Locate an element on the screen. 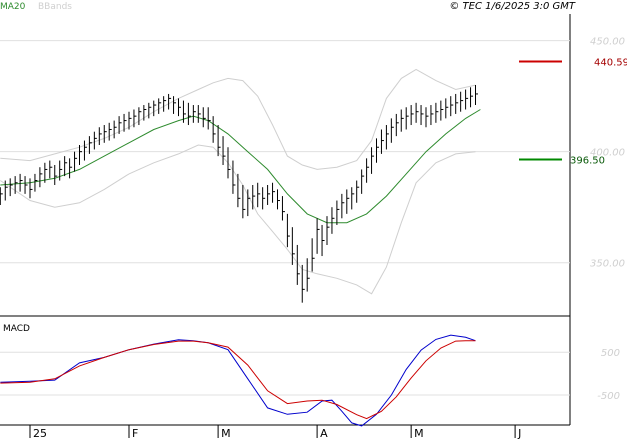  resistance-price-label: 440.59 is located at coordinates (610, 63).